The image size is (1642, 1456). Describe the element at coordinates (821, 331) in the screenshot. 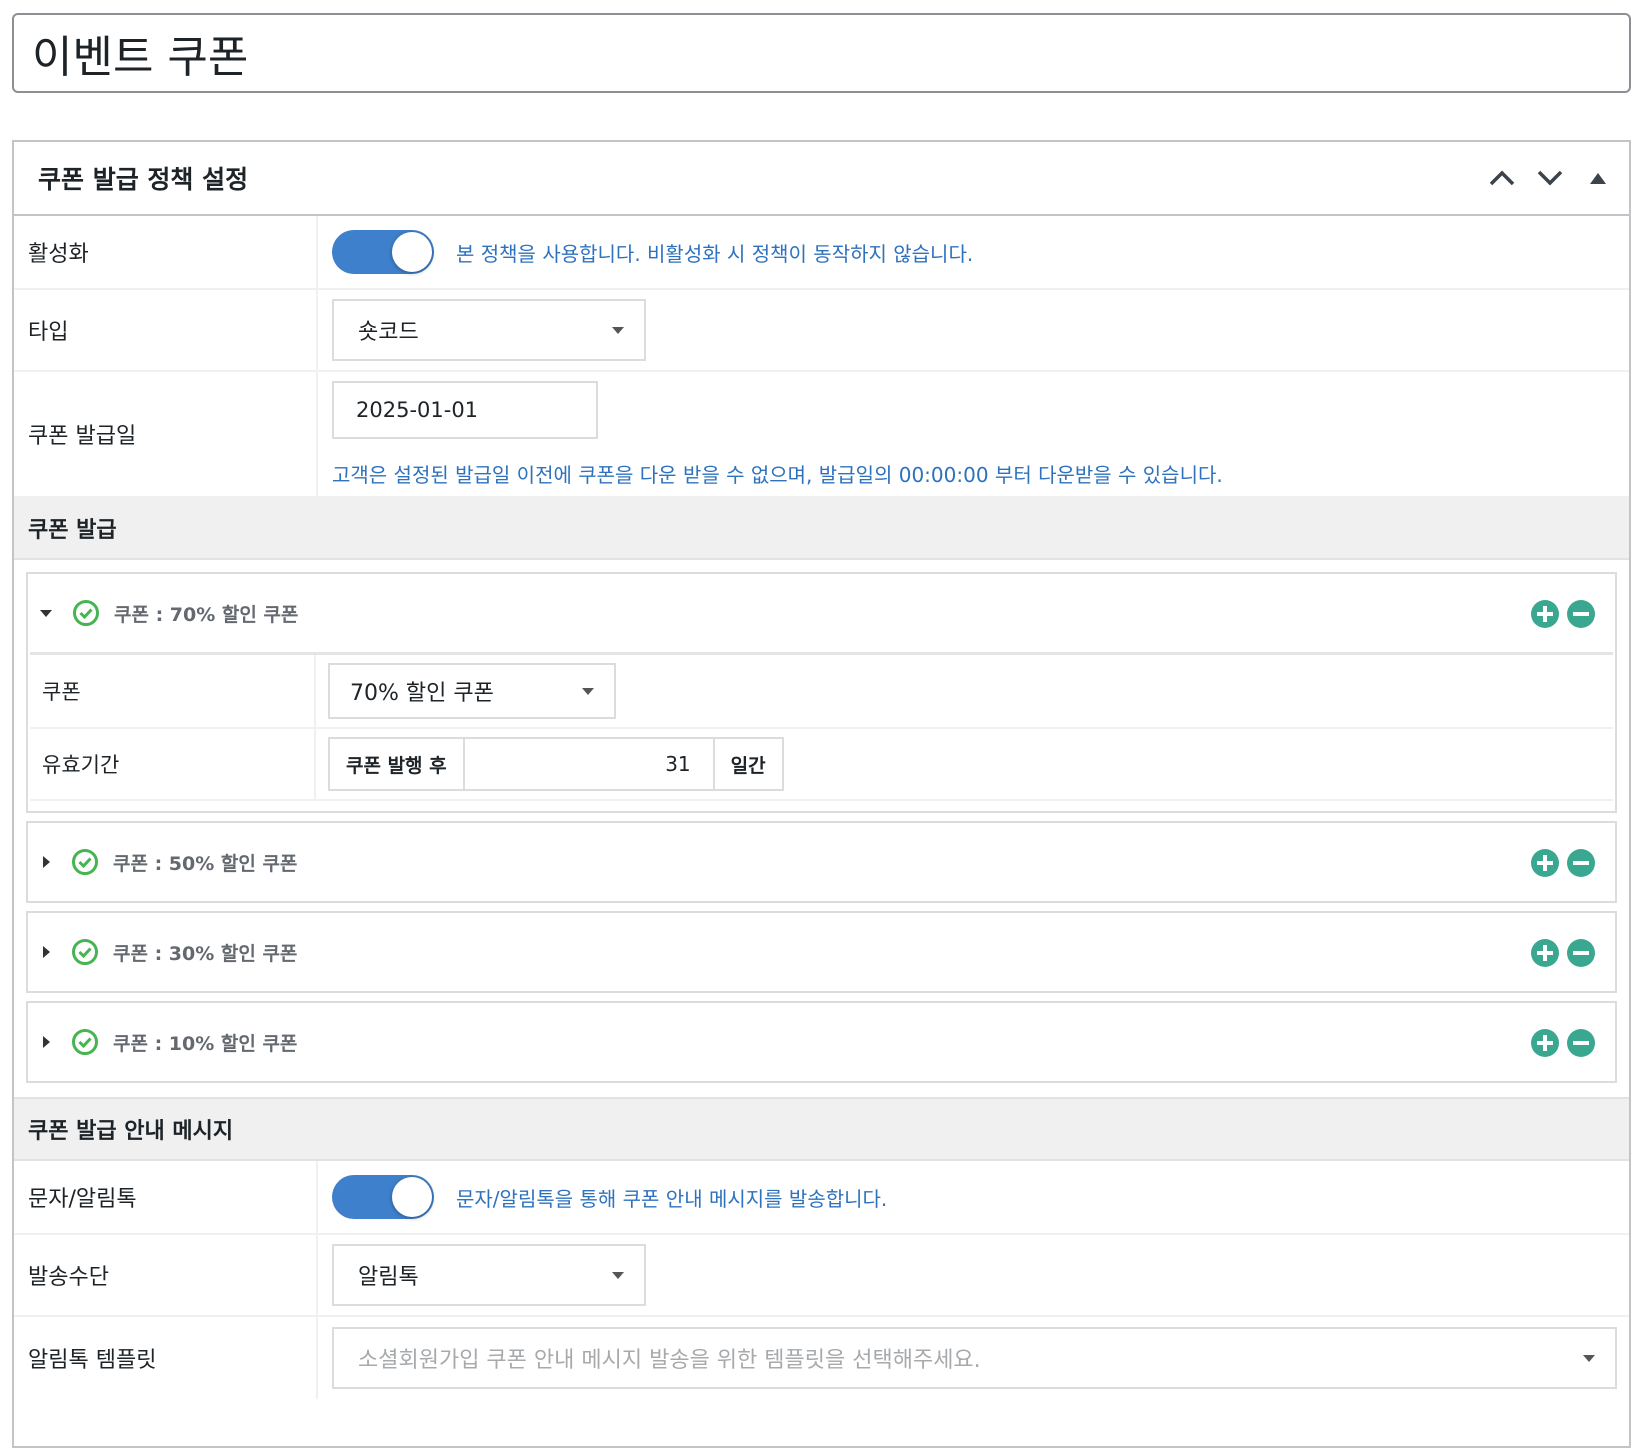

I see `row-type: 타입 숏코드` at that location.